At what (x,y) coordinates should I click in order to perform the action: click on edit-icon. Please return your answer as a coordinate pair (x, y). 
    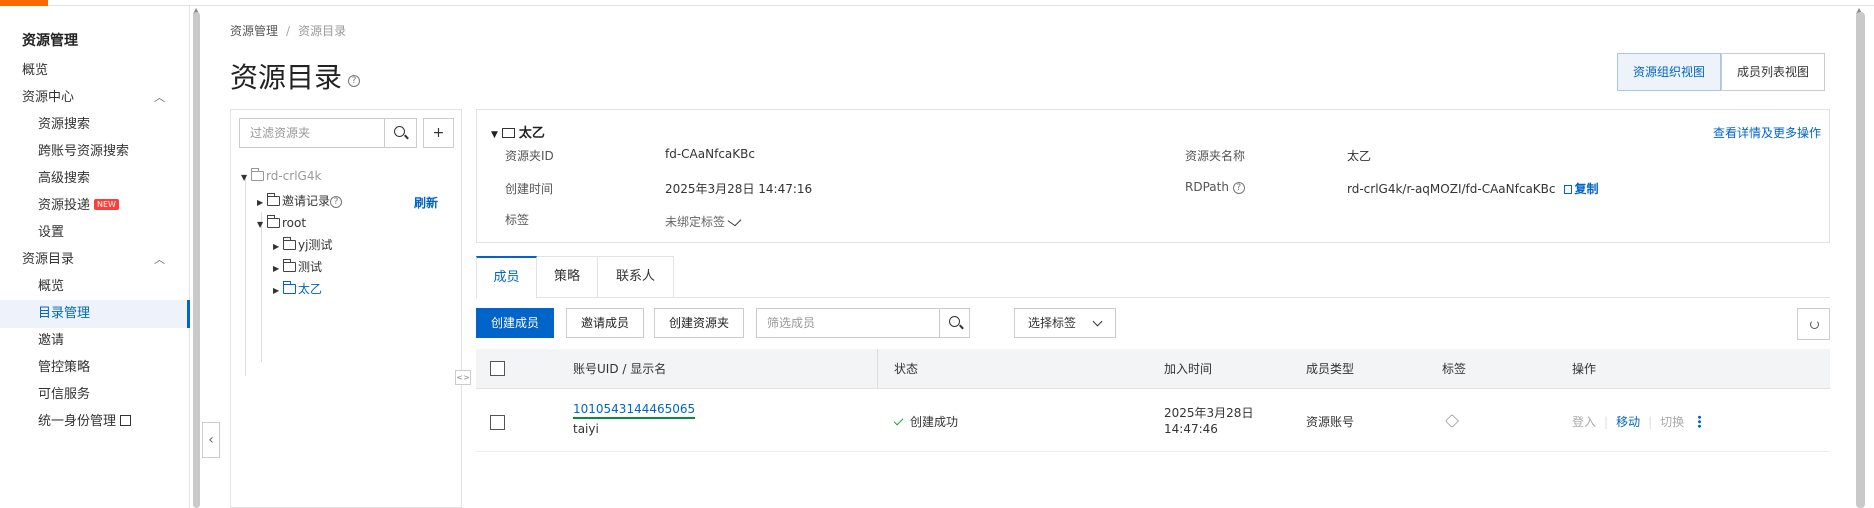
    Looking at the image, I should click on (734, 220).